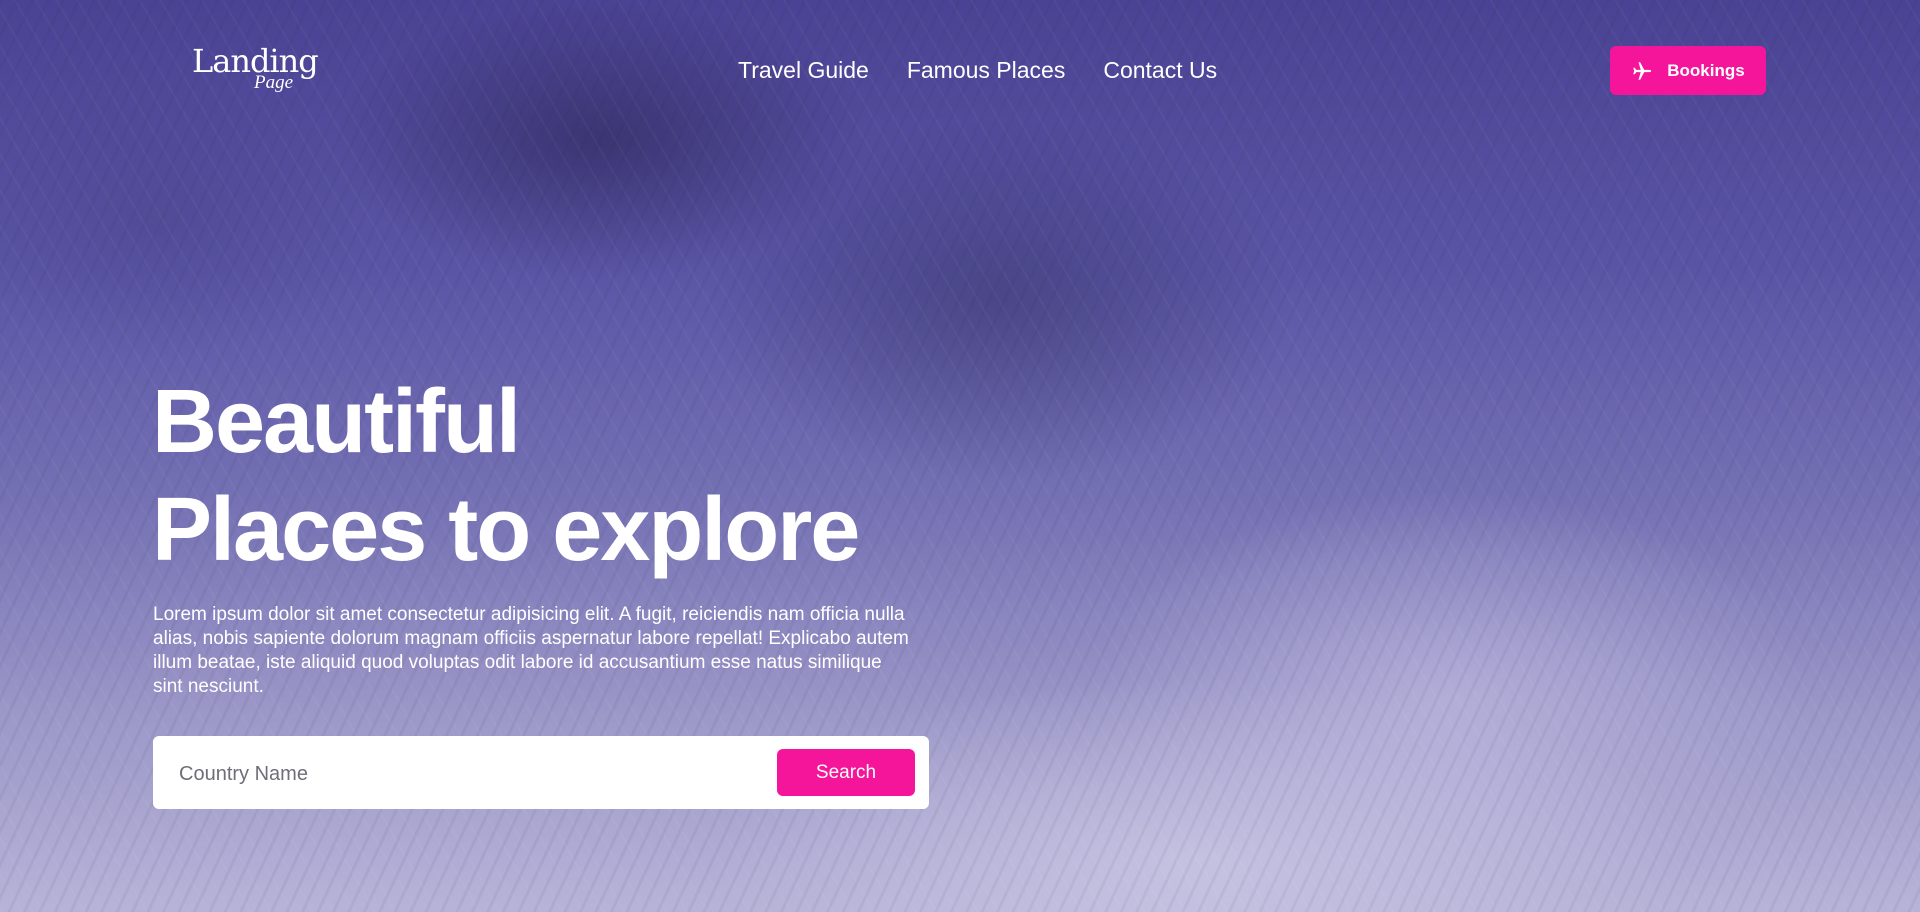 The image size is (1920, 912). I want to click on country-search-input, so click(469, 774).